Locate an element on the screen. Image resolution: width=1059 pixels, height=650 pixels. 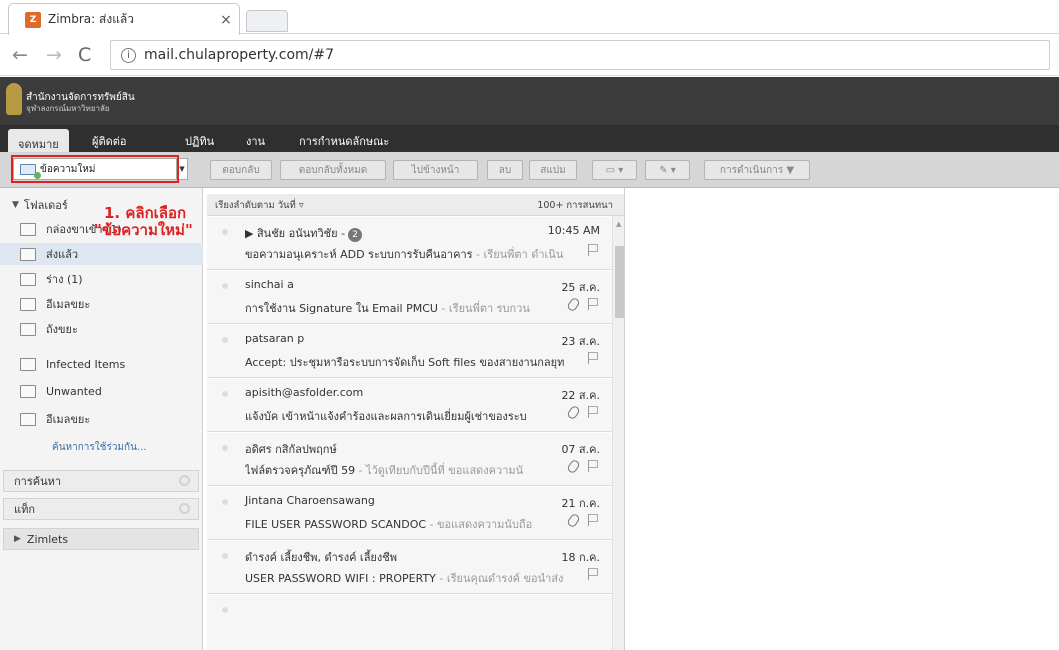
sender: ▶ สินชัย อนันทวิชัย -2 is located at coordinates (304, 233).